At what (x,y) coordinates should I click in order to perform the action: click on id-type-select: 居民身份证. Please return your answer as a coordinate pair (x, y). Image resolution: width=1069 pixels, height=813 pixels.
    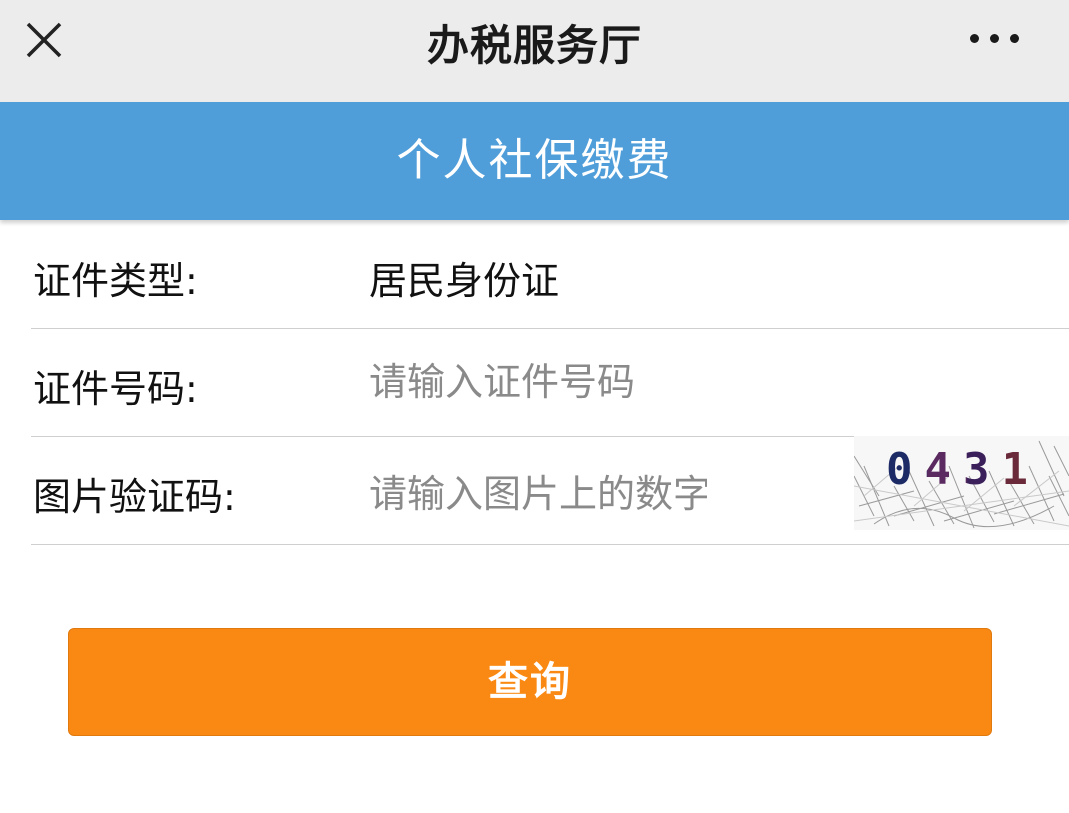
    Looking at the image, I should click on (464, 277).